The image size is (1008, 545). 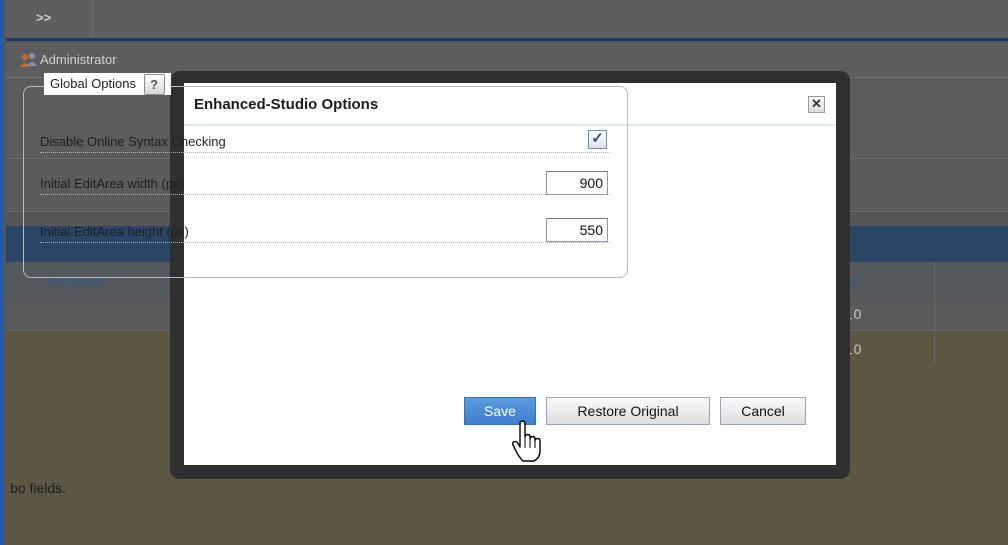 What do you see at coordinates (38, 488) in the screenshot?
I see `combo-fields-note: bo fields.` at bounding box center [38, 488].